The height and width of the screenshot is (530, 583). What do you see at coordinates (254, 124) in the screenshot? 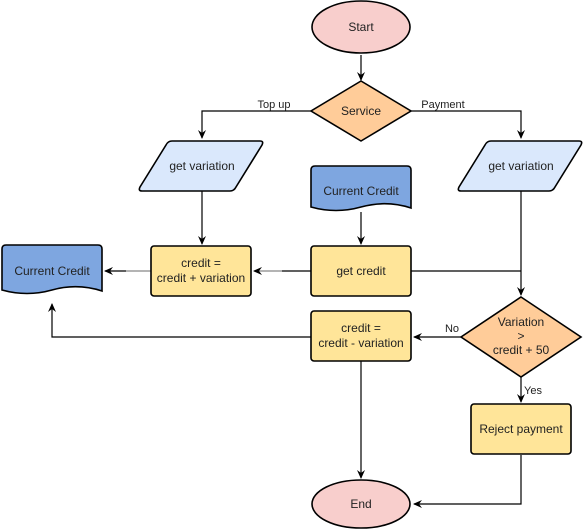
I see `edge-service-topup` at bounding box center [254, 124].